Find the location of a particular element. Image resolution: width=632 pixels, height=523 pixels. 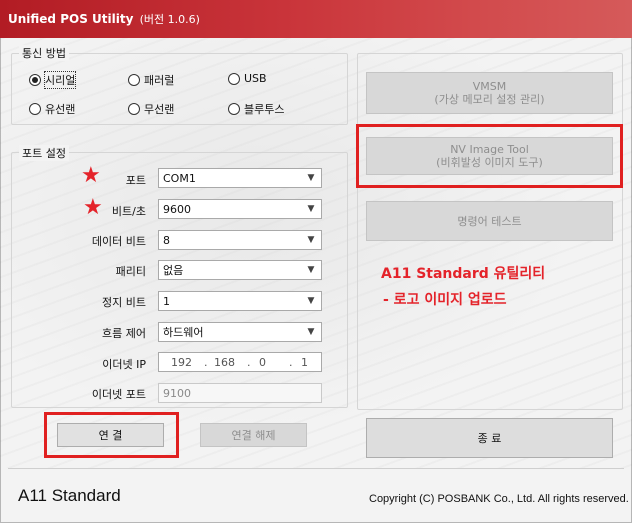

radio-bluetooth-dot is located at coordinates (234, 109).